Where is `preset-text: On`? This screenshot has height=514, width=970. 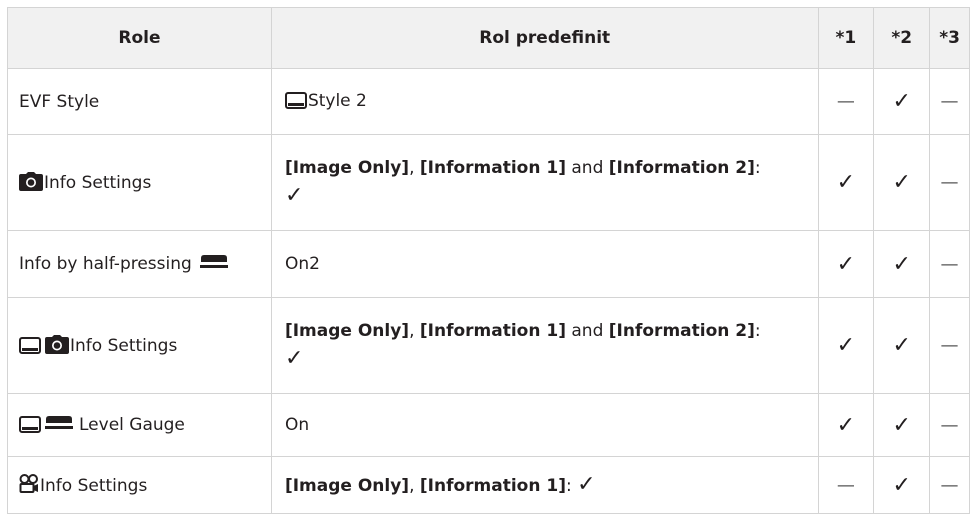 preset-text: On is located at coordinates (297, 424).